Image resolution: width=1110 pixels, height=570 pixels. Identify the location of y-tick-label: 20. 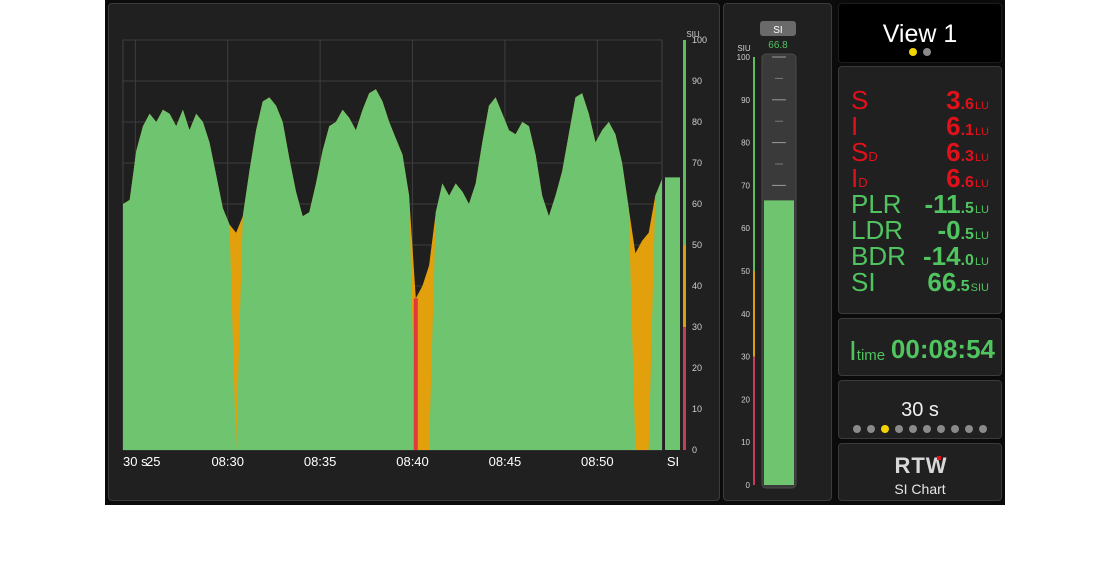
(697, 368).